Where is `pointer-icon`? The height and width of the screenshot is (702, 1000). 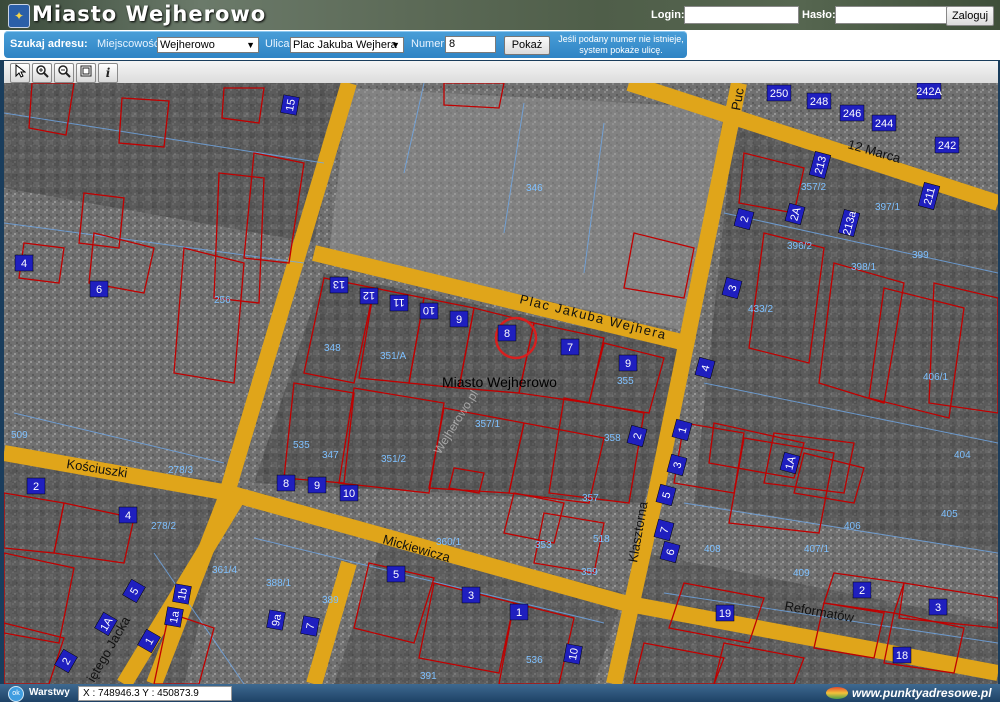 pointer-icon is located at coordinates (20, 73).